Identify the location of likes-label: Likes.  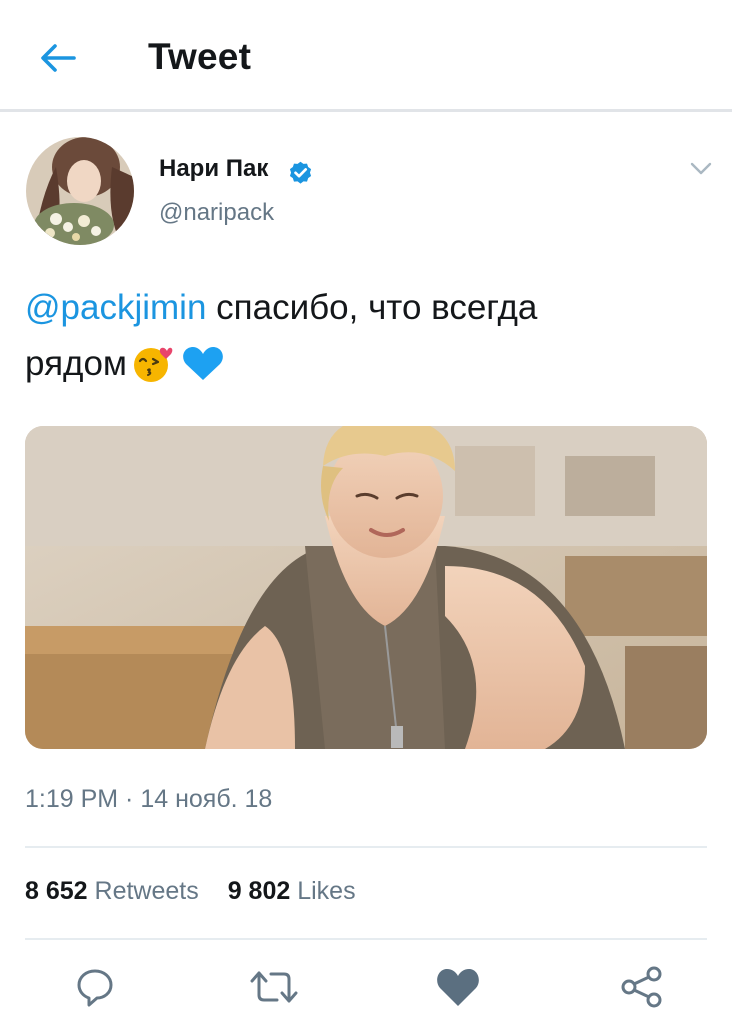
(326, 891).